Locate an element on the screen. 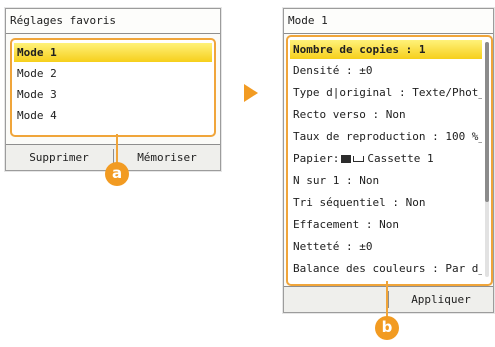 Image resolution: width=495 pixels, height=347 pixels. mode-item-2: Mode 2 is located at coordinates (113, 73).